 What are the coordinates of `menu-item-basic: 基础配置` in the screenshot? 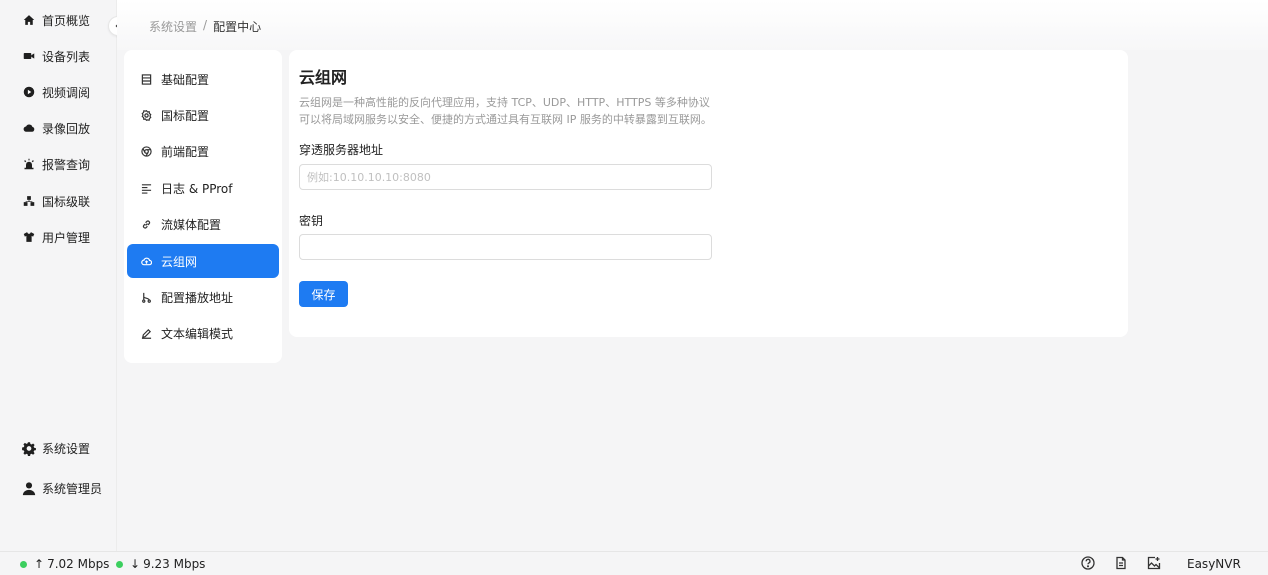 It's located at (203, 79).